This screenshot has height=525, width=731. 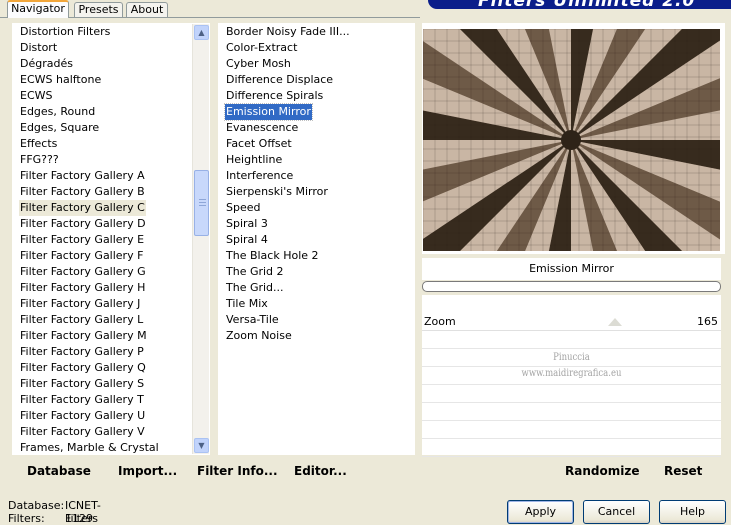 I want to click on help-button: Help, so click(x=692, y=512).